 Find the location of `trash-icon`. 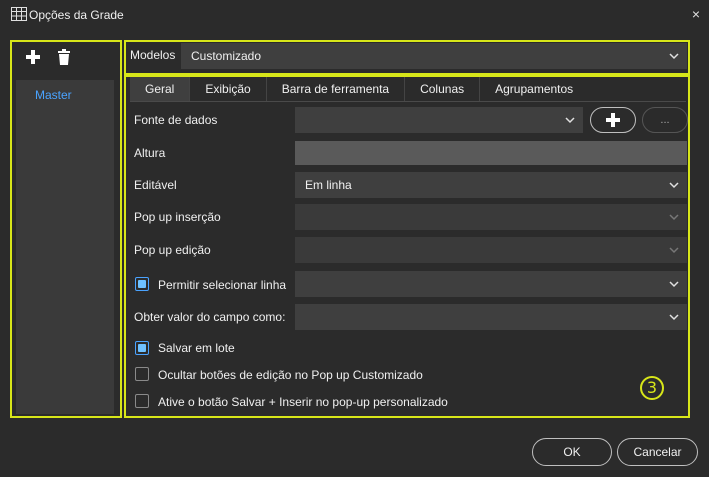

trash-icon is located at coordinates (64, 57).